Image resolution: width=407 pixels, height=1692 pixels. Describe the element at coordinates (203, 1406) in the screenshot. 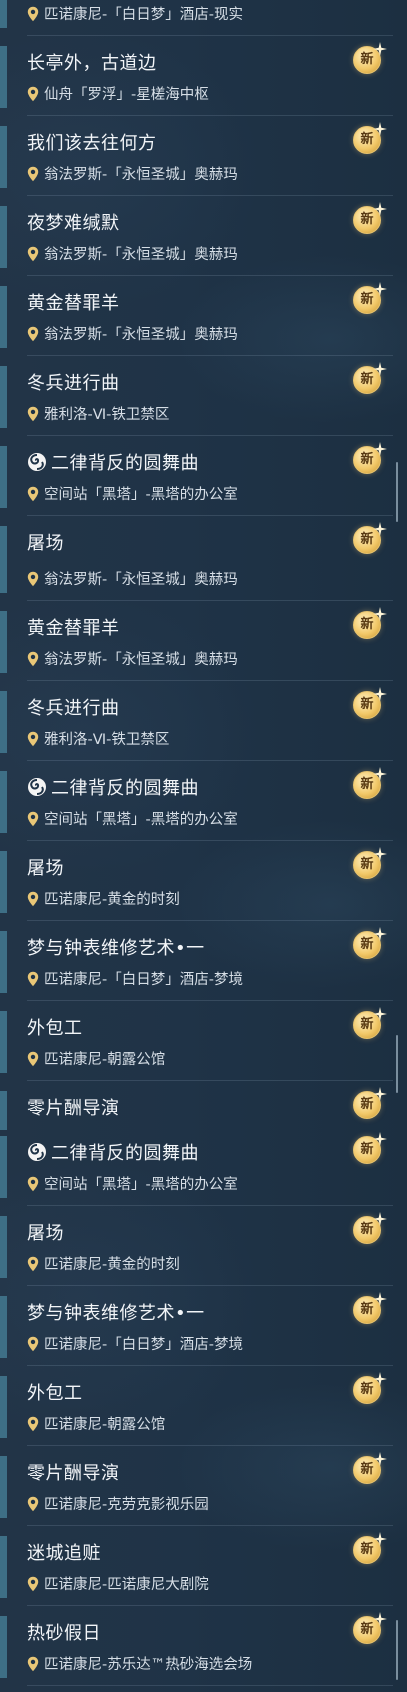

I see `list-item: 外包工匹诺康尼-朝露公馆 新` at that location.